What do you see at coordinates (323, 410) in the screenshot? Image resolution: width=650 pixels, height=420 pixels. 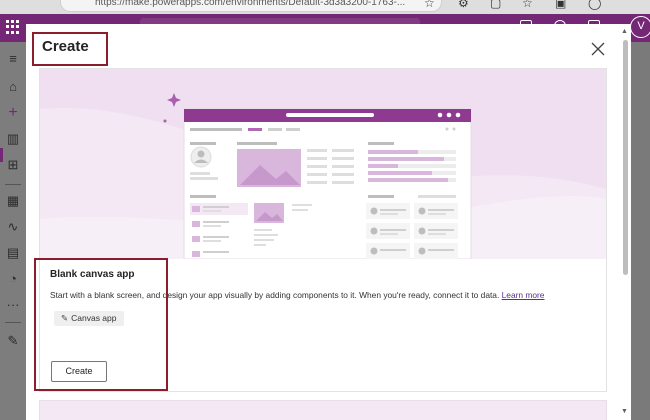 I see `next-template-card` at bounding box center [323, 410].